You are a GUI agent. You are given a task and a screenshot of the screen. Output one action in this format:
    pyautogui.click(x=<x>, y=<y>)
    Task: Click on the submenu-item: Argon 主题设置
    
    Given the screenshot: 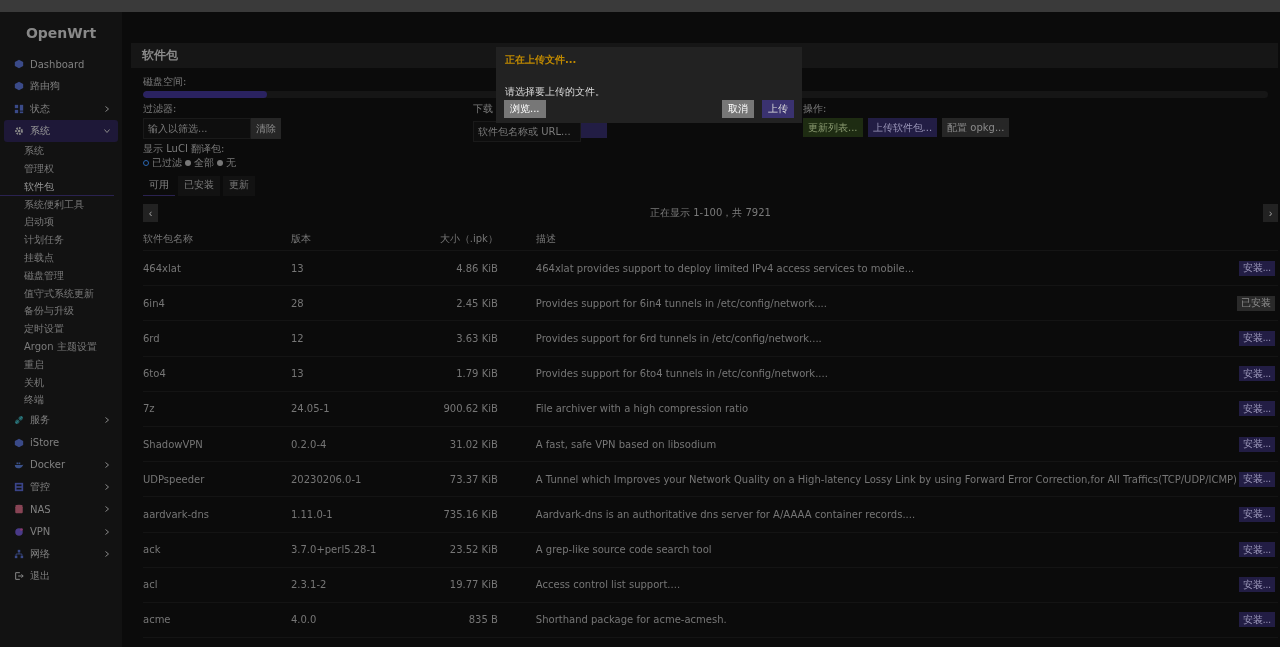 What is the action you would take?
    pyautogui.click(x=57, y=346)
    